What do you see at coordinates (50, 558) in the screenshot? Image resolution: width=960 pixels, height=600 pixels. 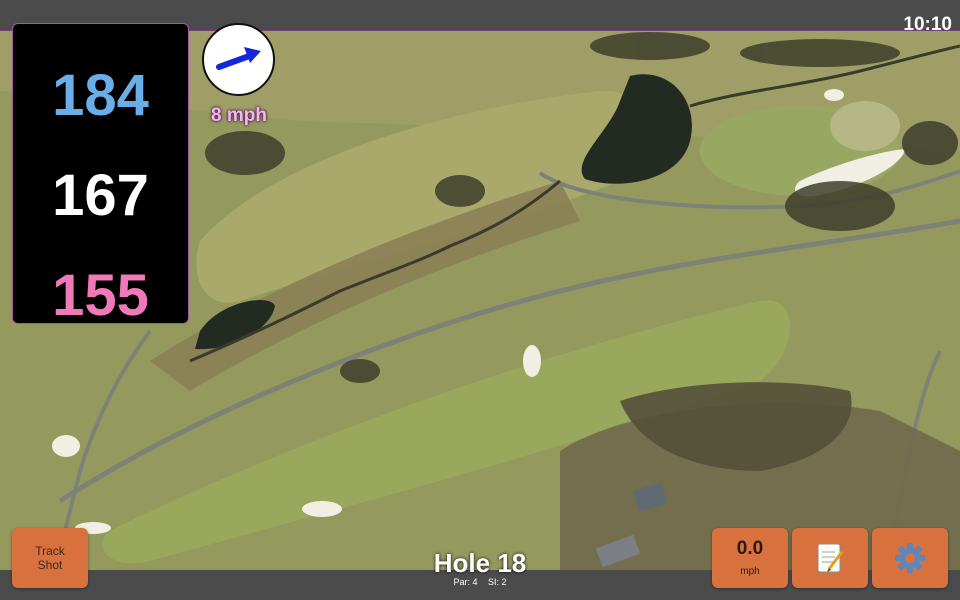 I see `track-shot-button: Track Shot` at bounding box center [50, 558].